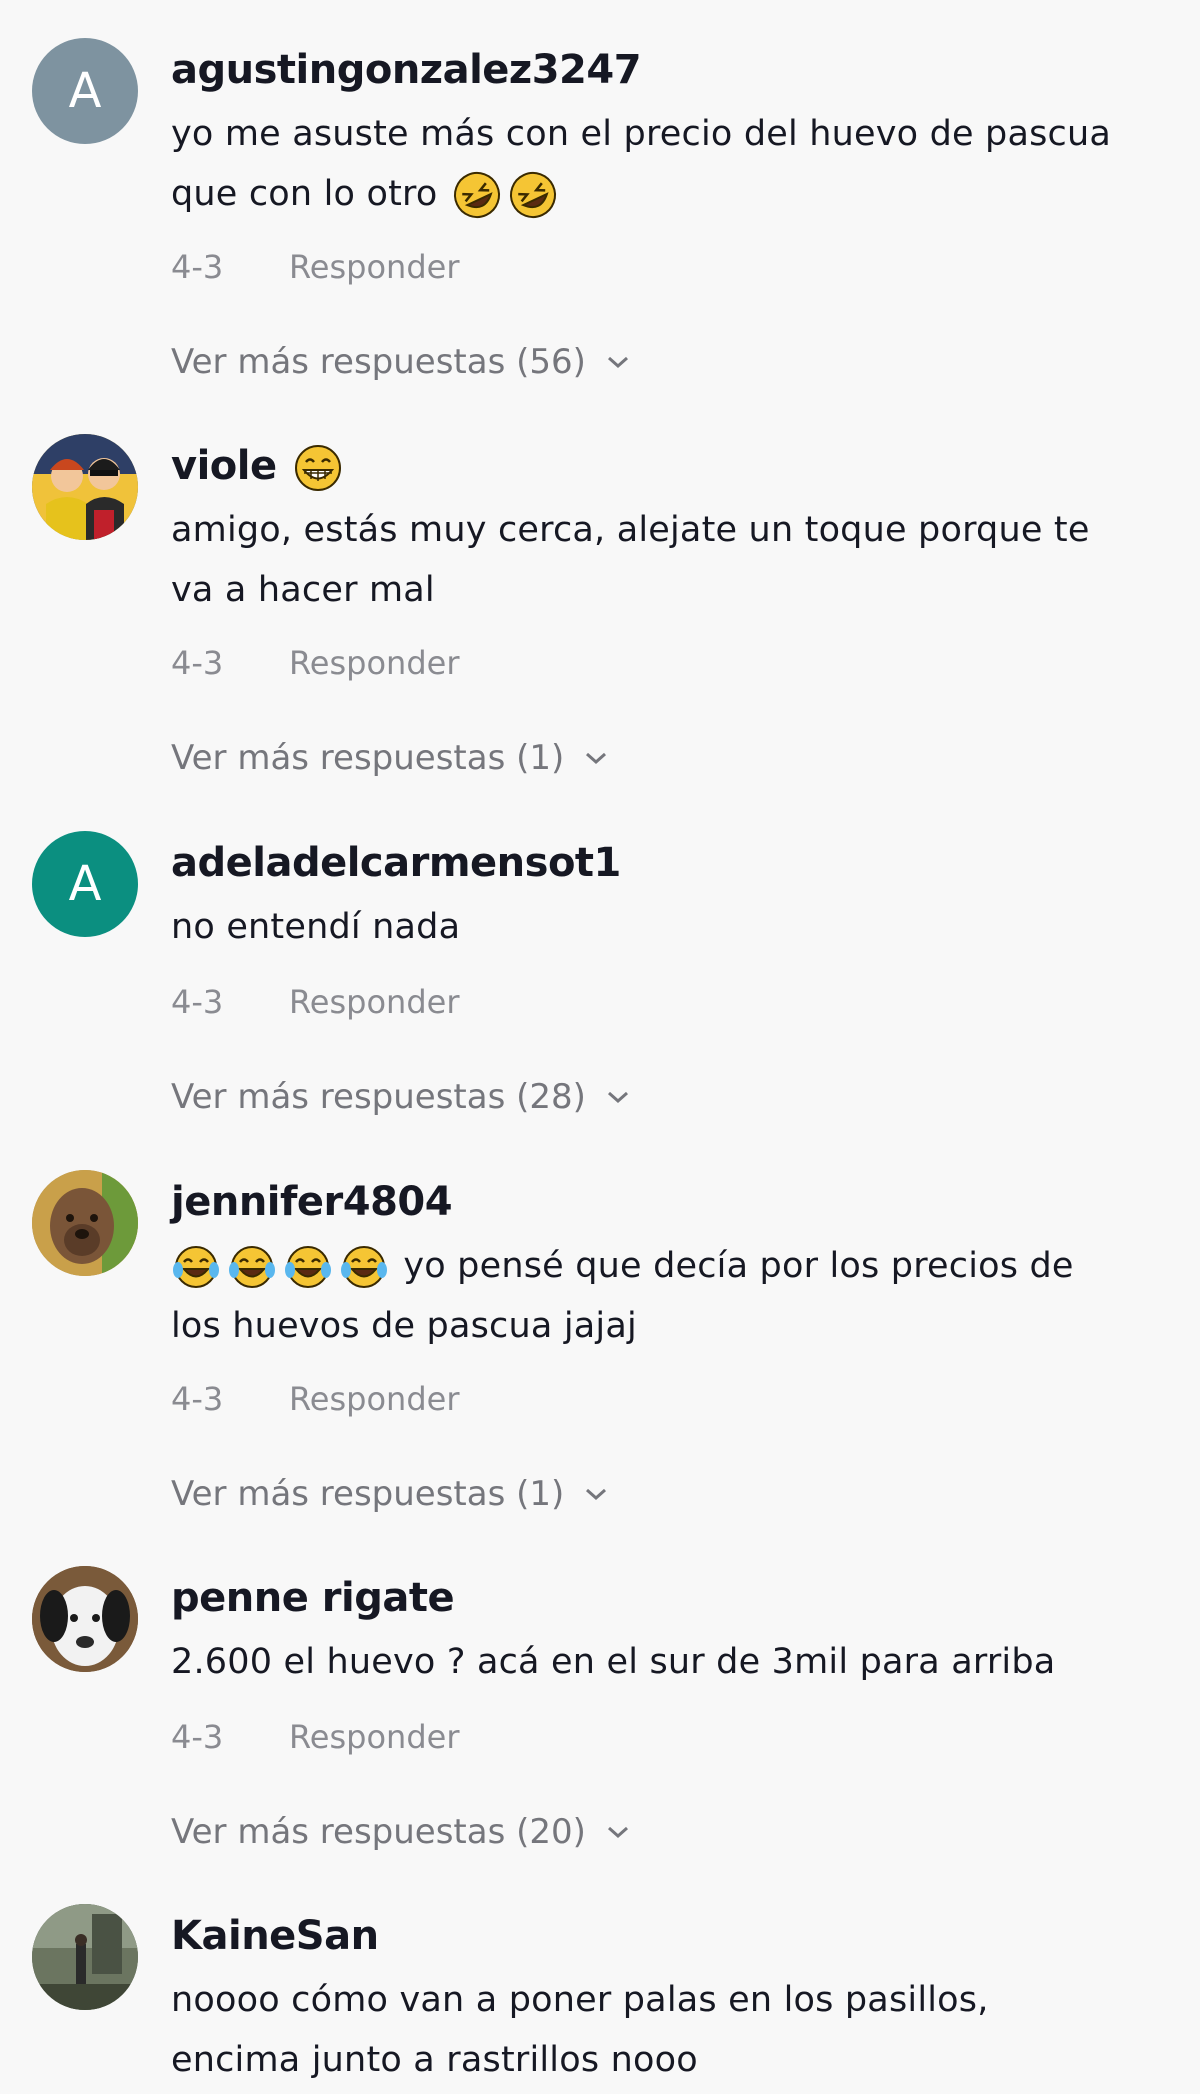 Image resolution: width=1200 pixels, height=2094 pixels. Describe the element at coordinates (434, 2060) in the screenshot. I see `comment-text-line: encima junto a rastrillos nooo` at that location.